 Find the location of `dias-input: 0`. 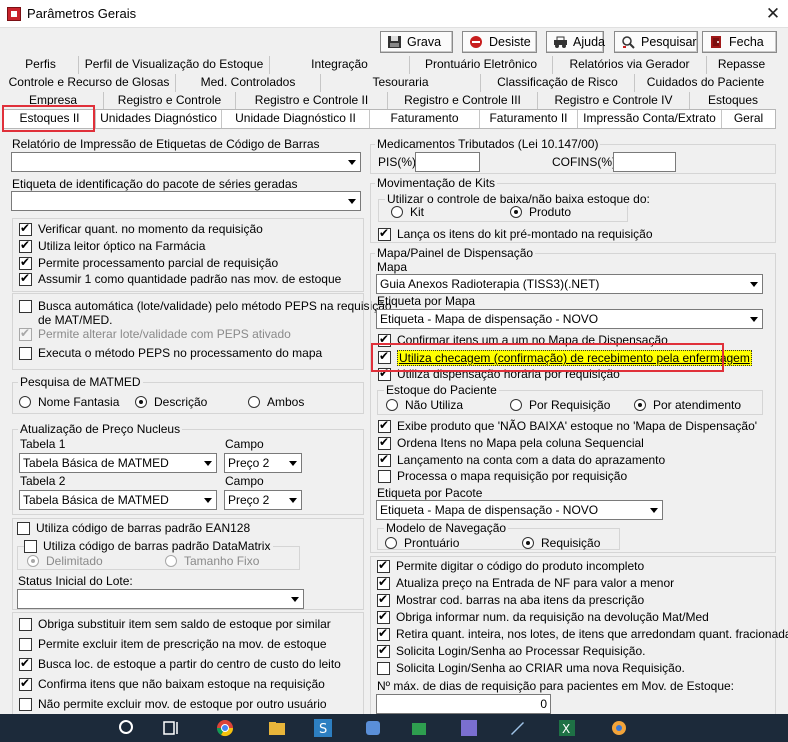

dias-input: 0 is located at coordinates (463, 704).